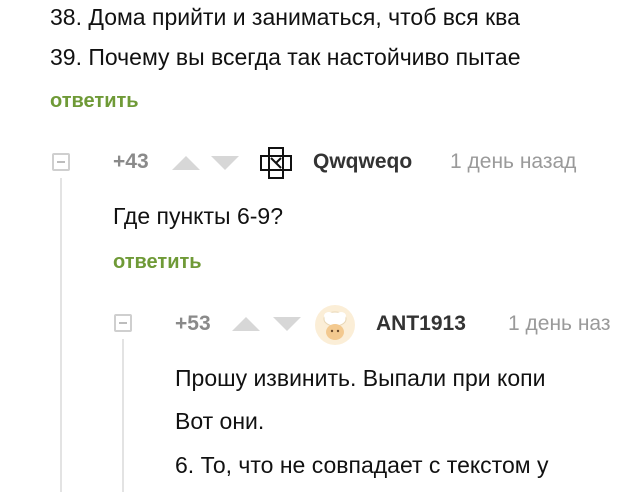  What do you see at coordinates (193, 323) in the screenshot?
I see `comment-rating: +53` at bounding box center [193, 323].